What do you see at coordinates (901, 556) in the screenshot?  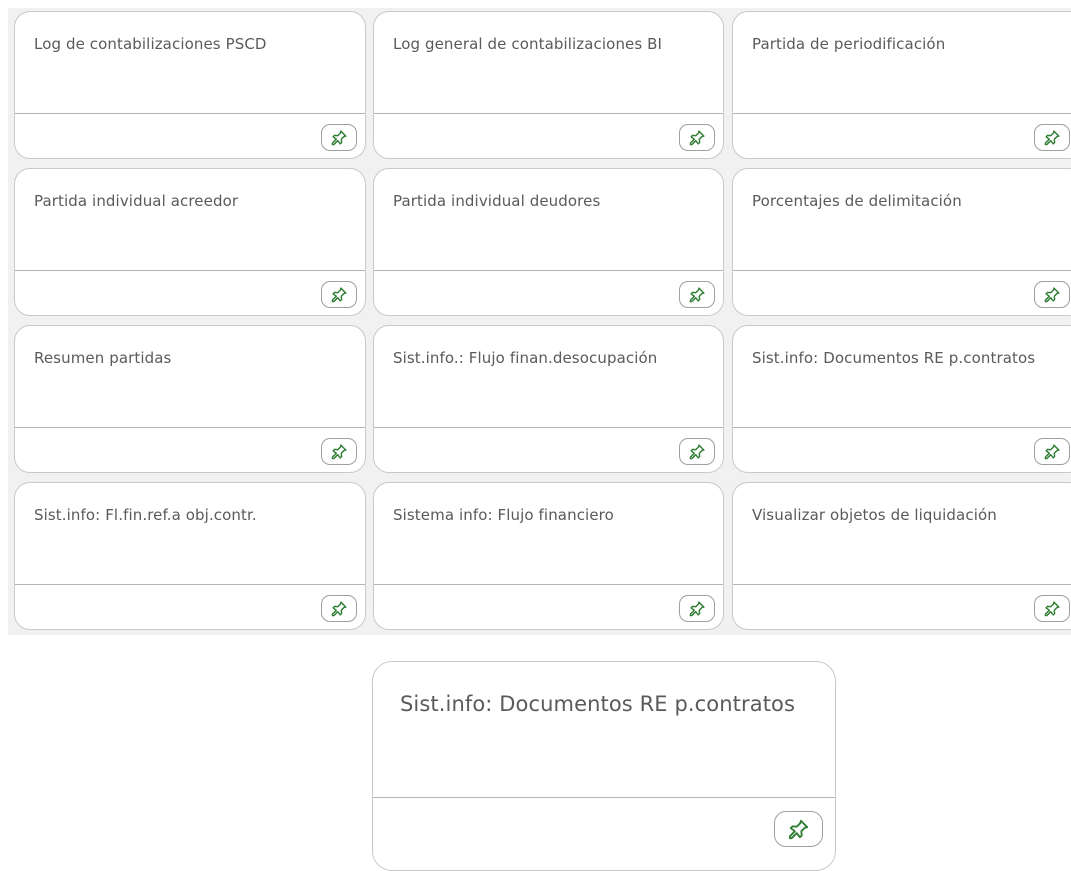 I see `app-tile: Visualizar objetos de liquidación` at bounding box center [901, 556].